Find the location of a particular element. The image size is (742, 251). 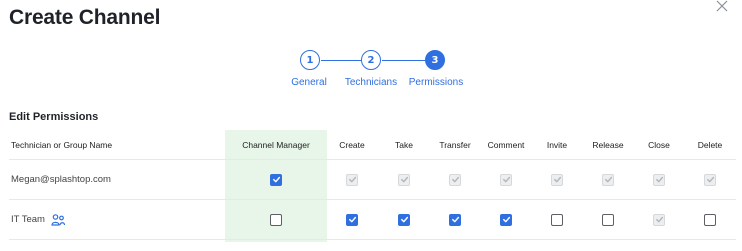

close-icon is located at coordinates (722, 7).